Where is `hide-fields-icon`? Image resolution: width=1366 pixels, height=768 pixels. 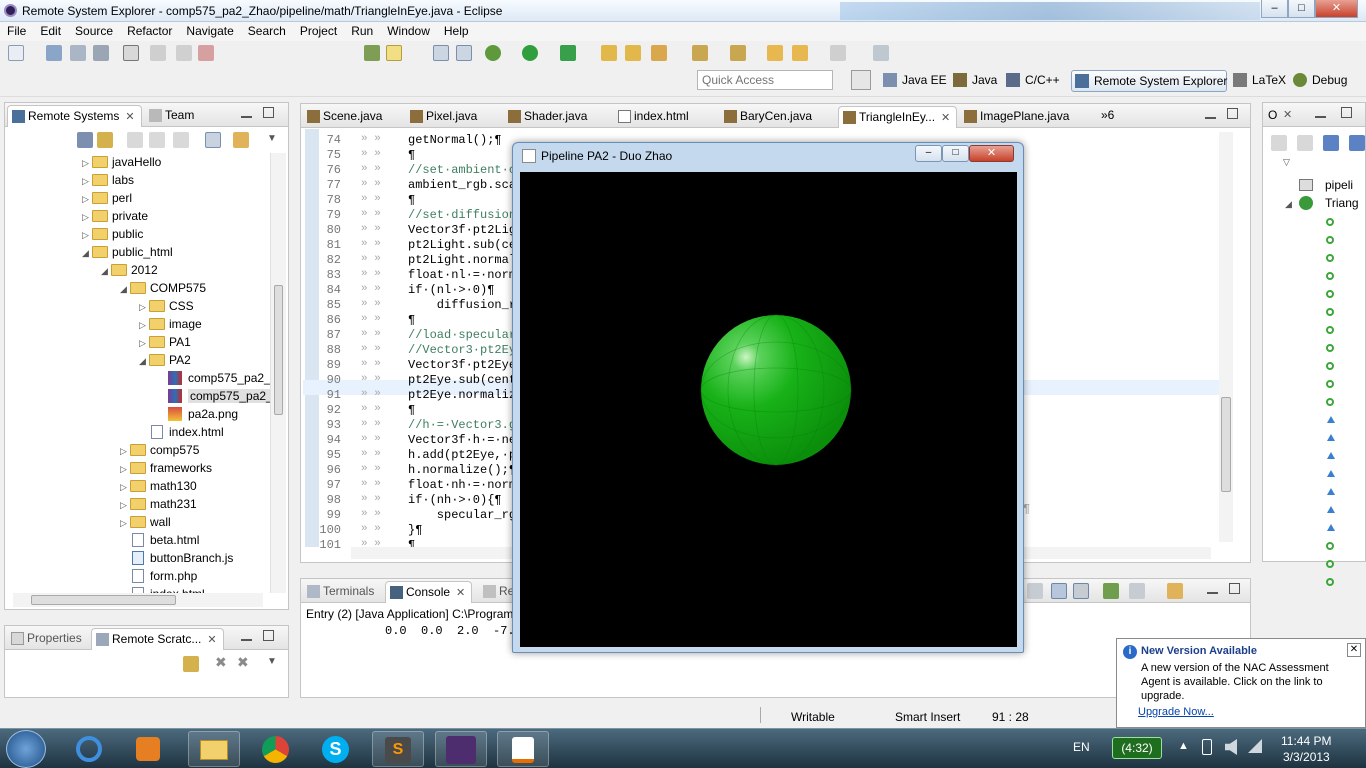 hide-fields-icon is located at coordinates (1331, 143).